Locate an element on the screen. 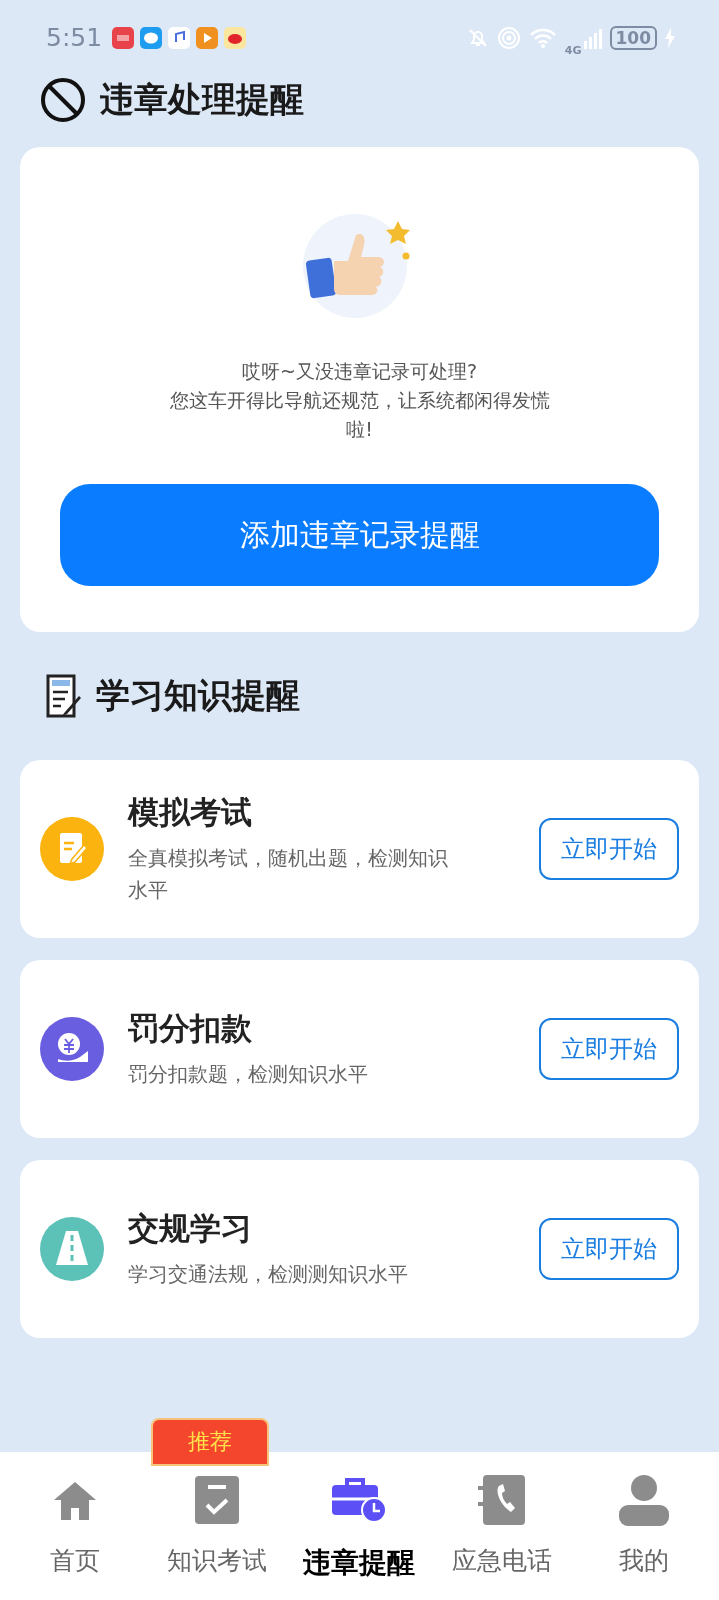  person-icon is located at coordinates (643, 1500).